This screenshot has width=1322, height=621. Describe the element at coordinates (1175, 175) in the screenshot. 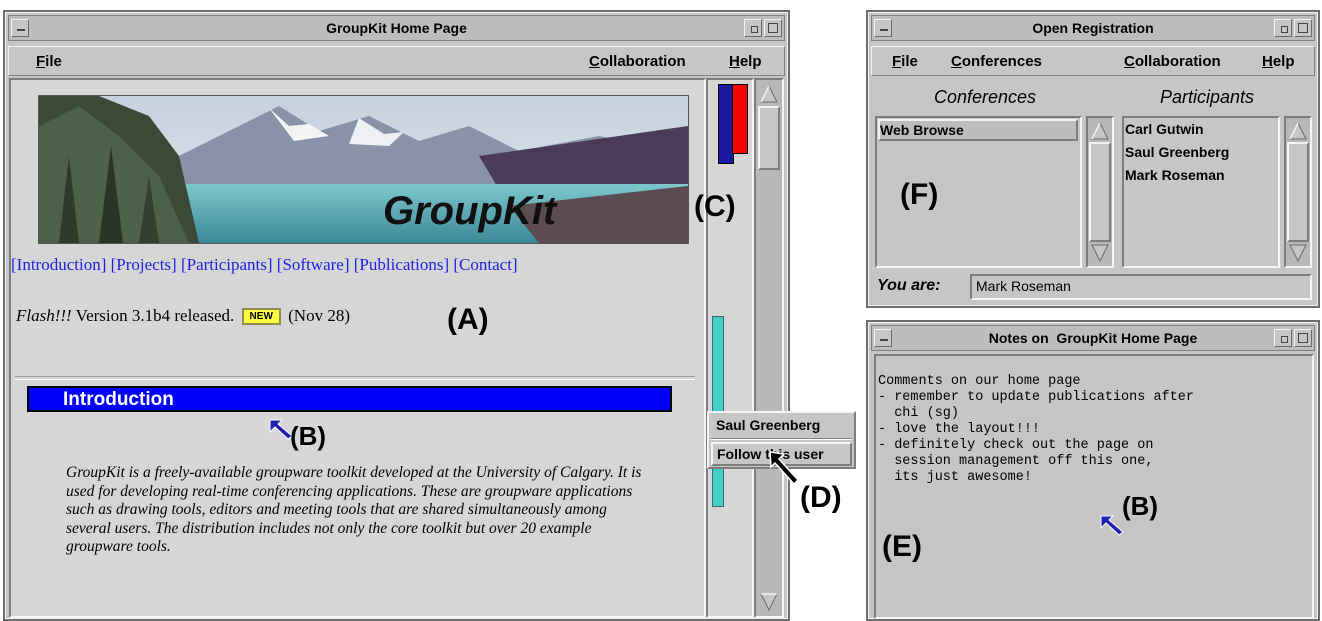

I see `participant-item: Mark Roseman` at that location.